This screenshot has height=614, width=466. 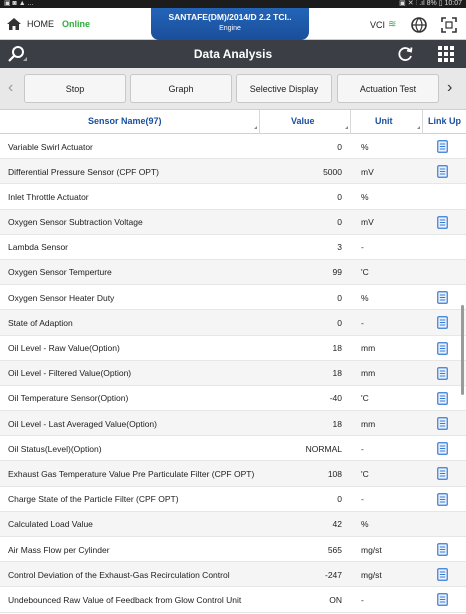 I want to click on table-row: State of Adaption 0 -, so click(x=233, y=323).